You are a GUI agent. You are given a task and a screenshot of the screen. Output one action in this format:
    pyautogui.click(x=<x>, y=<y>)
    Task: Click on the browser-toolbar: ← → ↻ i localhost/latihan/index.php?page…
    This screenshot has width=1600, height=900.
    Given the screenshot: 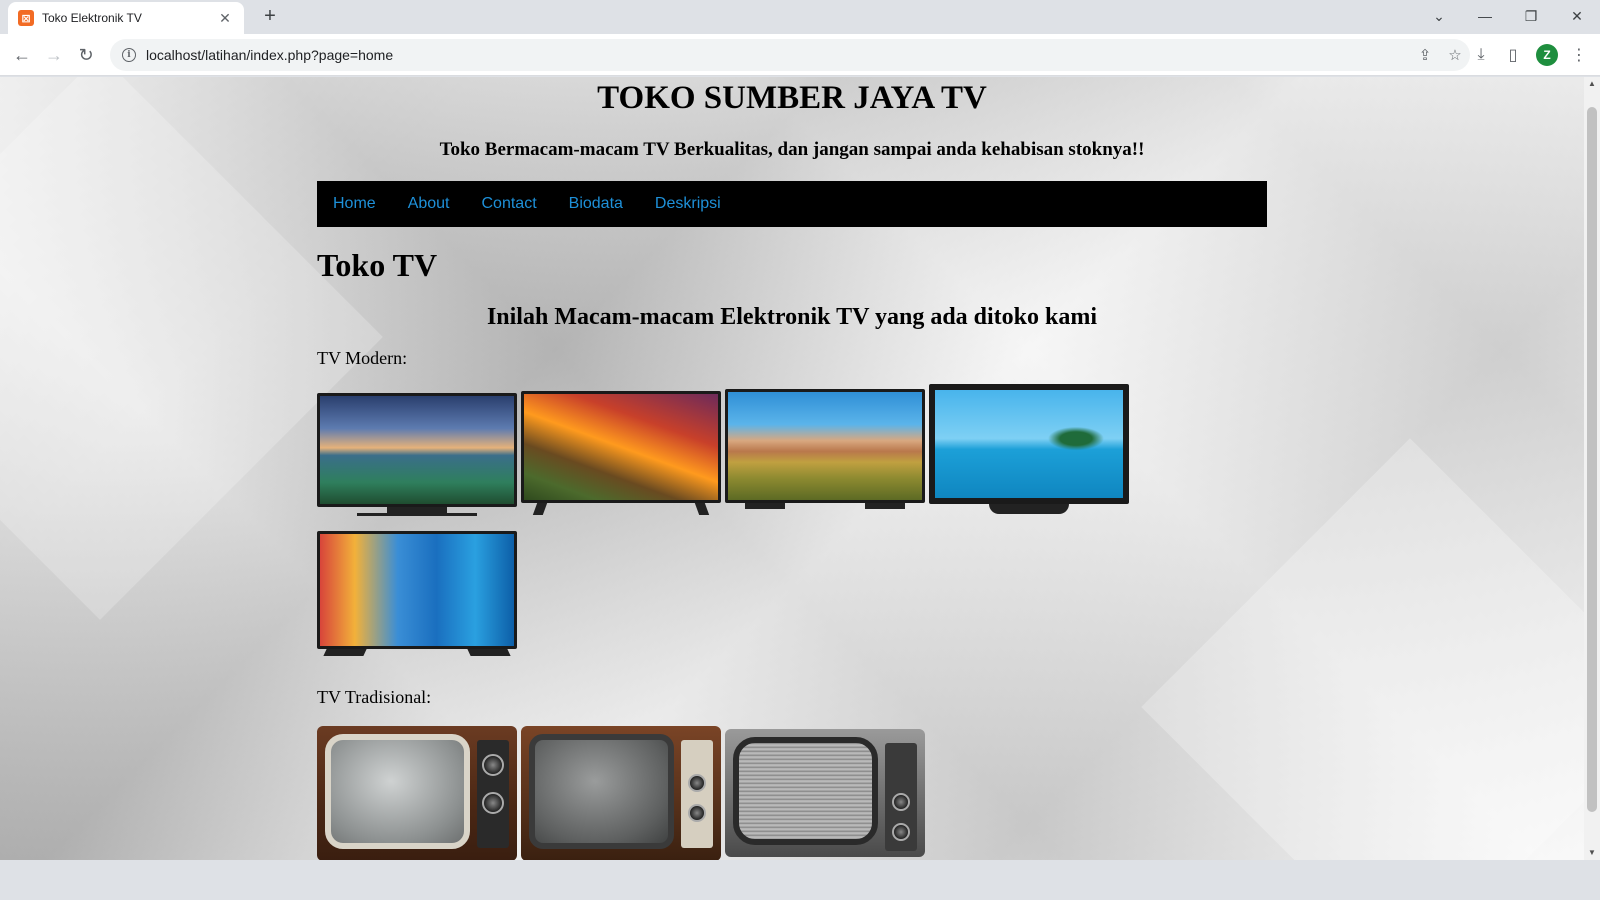 What is the action you would take?
    pyautogui.click(x=800, y=55)
    